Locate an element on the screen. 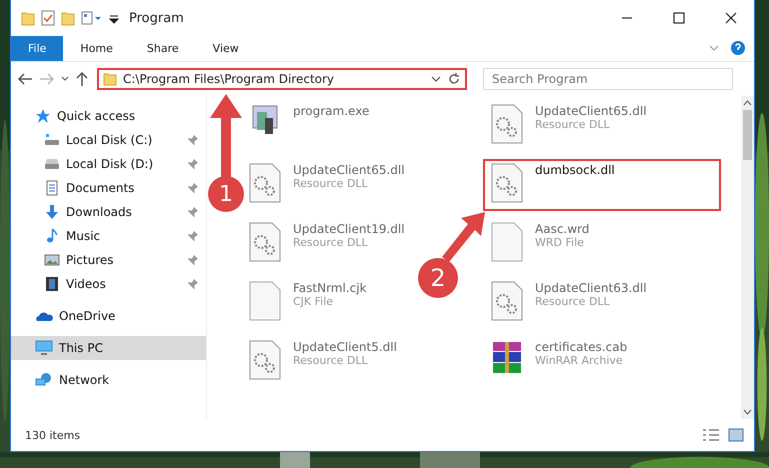 Image resolution: width=769 pixels, height=468 pixels. file-item: UpdateClient63.dll Resource DLL is located at coordinates (569, 303).